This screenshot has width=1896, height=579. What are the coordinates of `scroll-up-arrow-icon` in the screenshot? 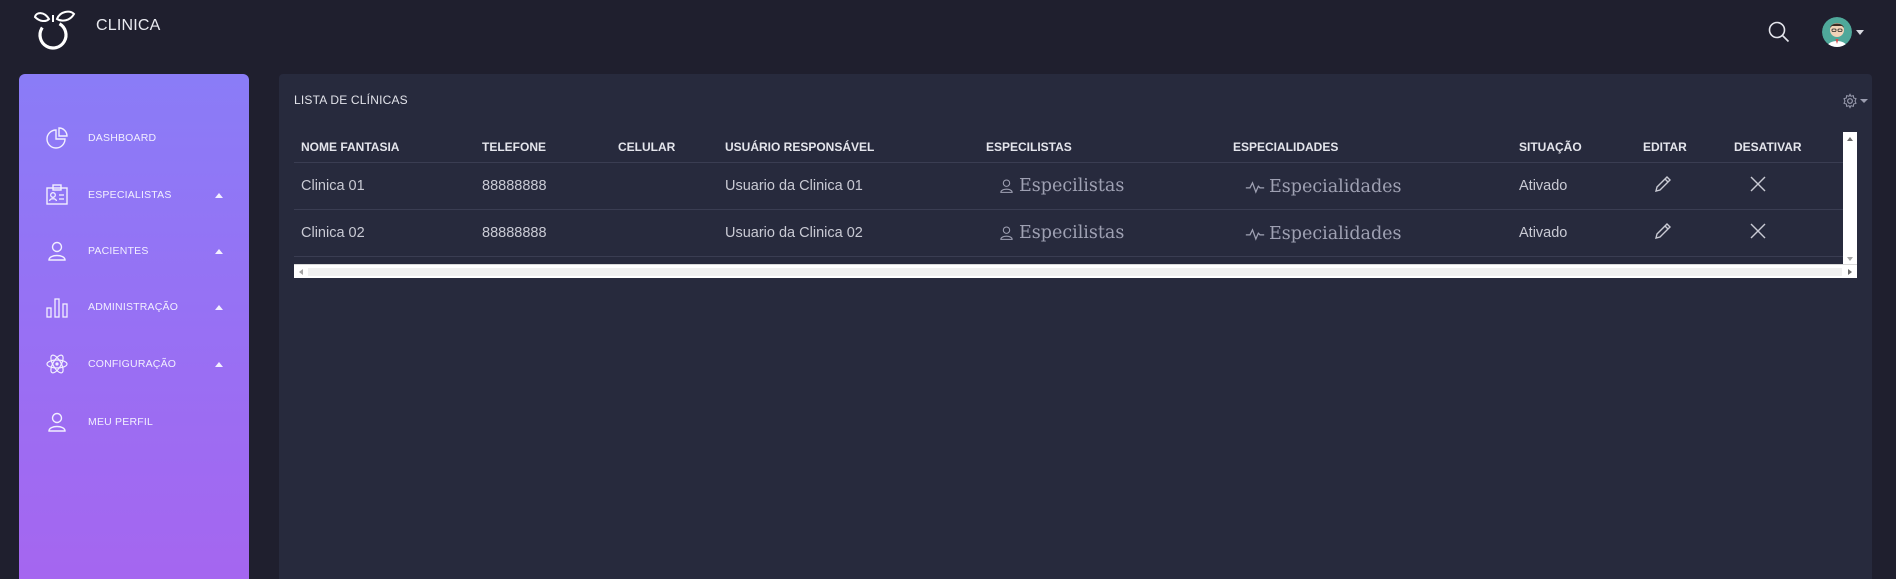 It's located at (1850, 139).